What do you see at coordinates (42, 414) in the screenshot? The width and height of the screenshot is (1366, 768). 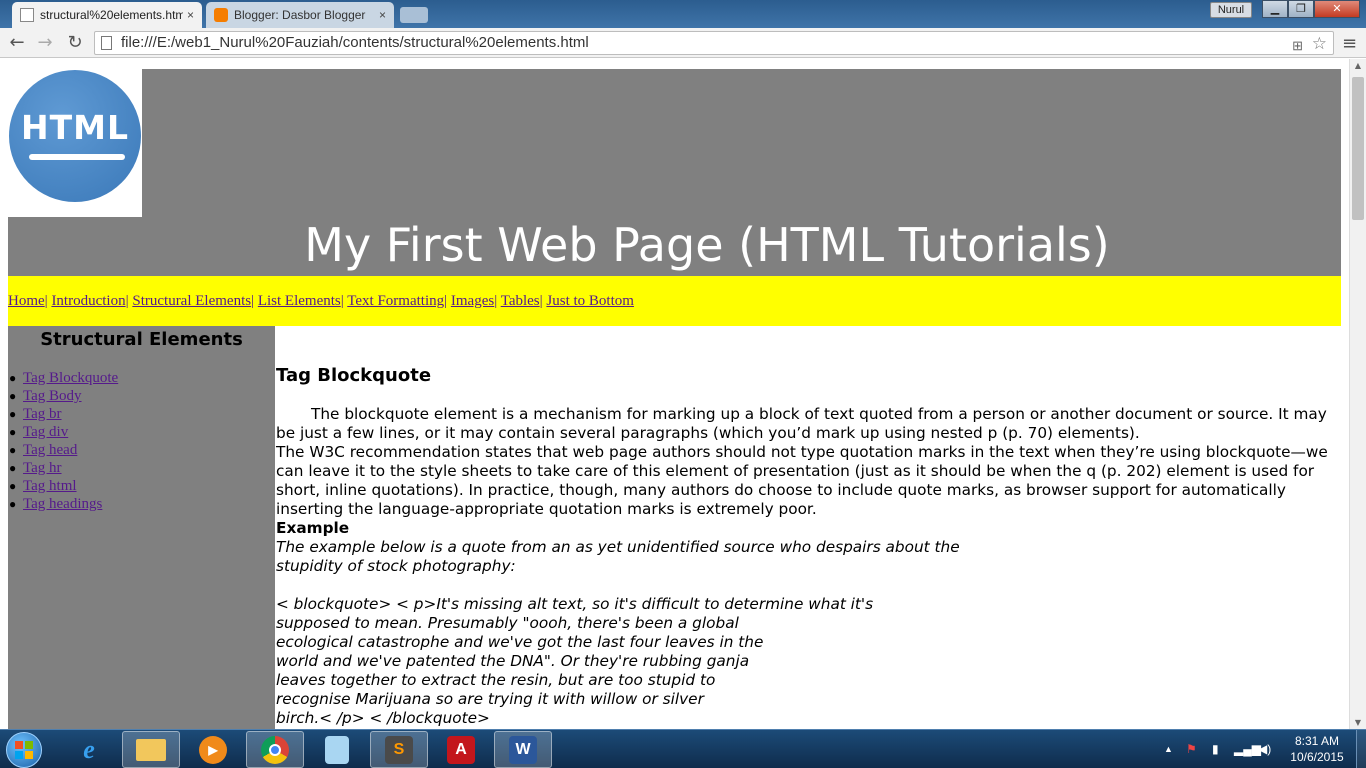 I see `sidebar-link: Tag br` at bounding box center [42, 414].